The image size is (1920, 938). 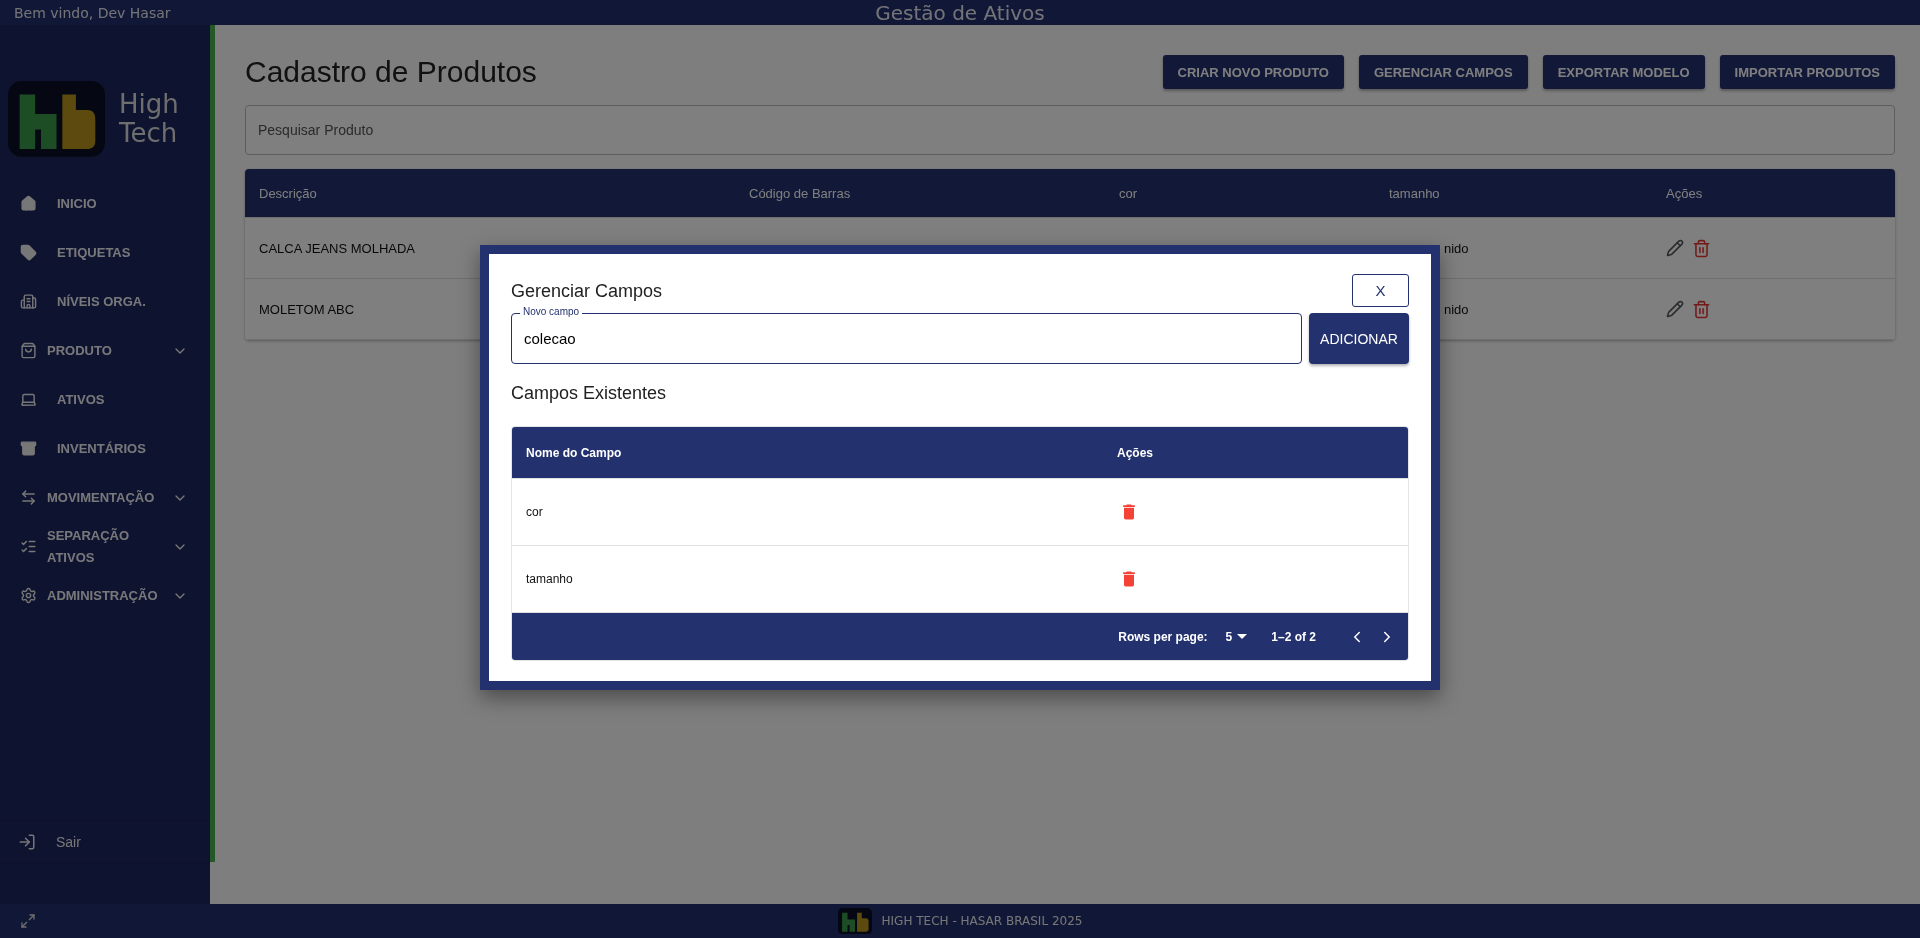 What do you see at coordinates (1414, 193) in the screenshot?
I see `column-header: tamanho` at bounding box center [1414, 193].